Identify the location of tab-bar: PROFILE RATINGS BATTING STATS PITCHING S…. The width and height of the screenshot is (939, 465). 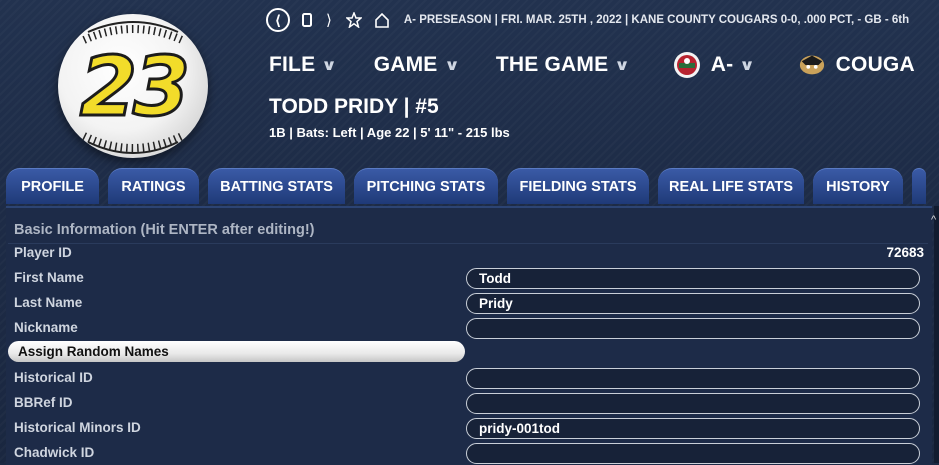
(466, 186).